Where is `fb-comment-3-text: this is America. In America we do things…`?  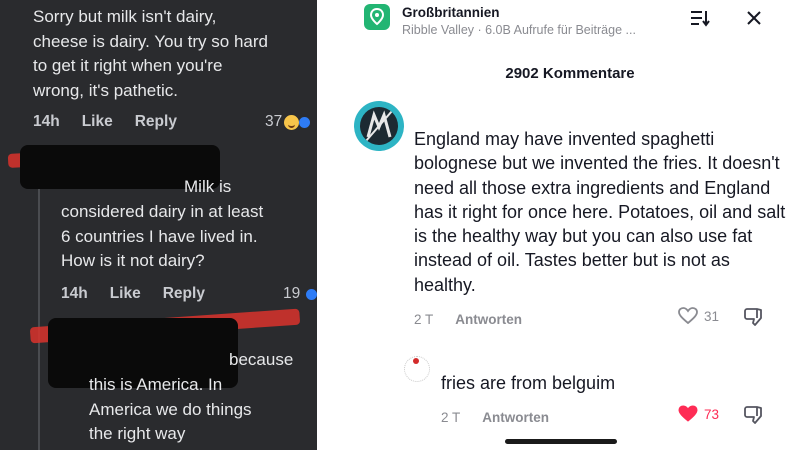 fb-comment-3-text: this is America. In America we do things… is located at coordinates (170, 409).